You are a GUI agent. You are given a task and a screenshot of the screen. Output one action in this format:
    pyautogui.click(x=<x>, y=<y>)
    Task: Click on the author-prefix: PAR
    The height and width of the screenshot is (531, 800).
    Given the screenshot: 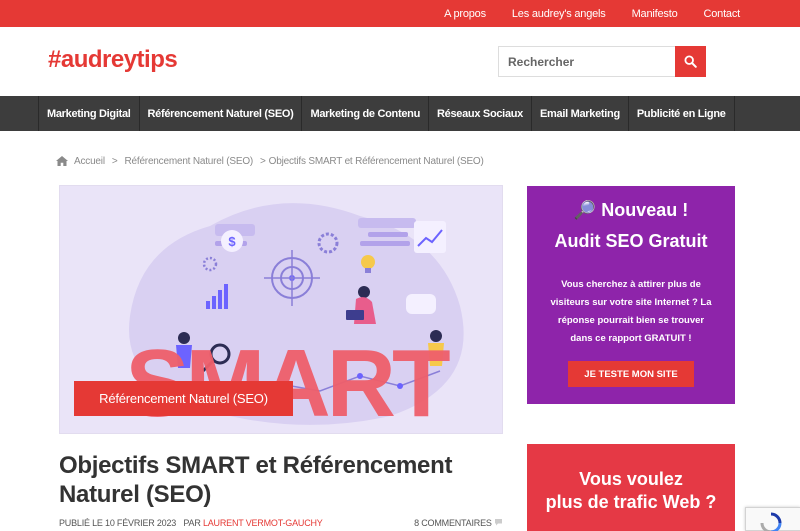 What is the action you would take?
    pyautogui.click(x=192, y=523)
    